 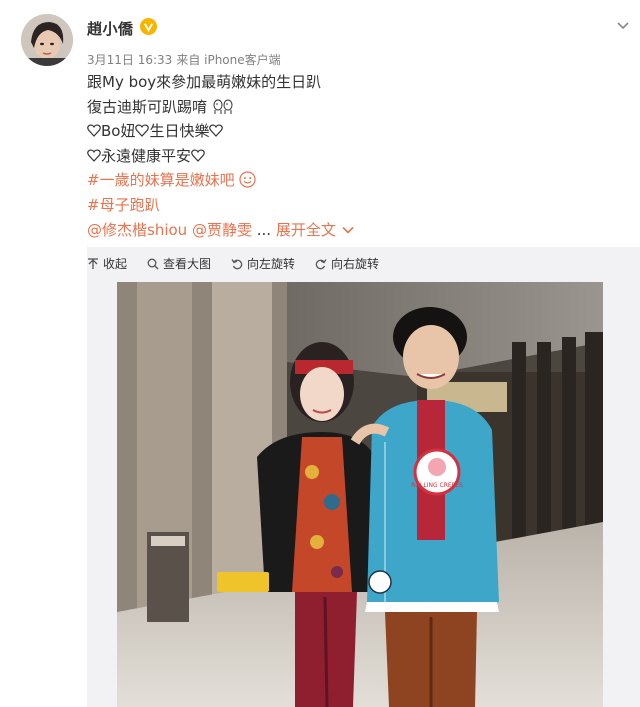 What do you see at coordinates (437, 485) in the screenshot?
I see `jacket-badge-text: ROLLING CREPES` at bounding box center [437, 485].